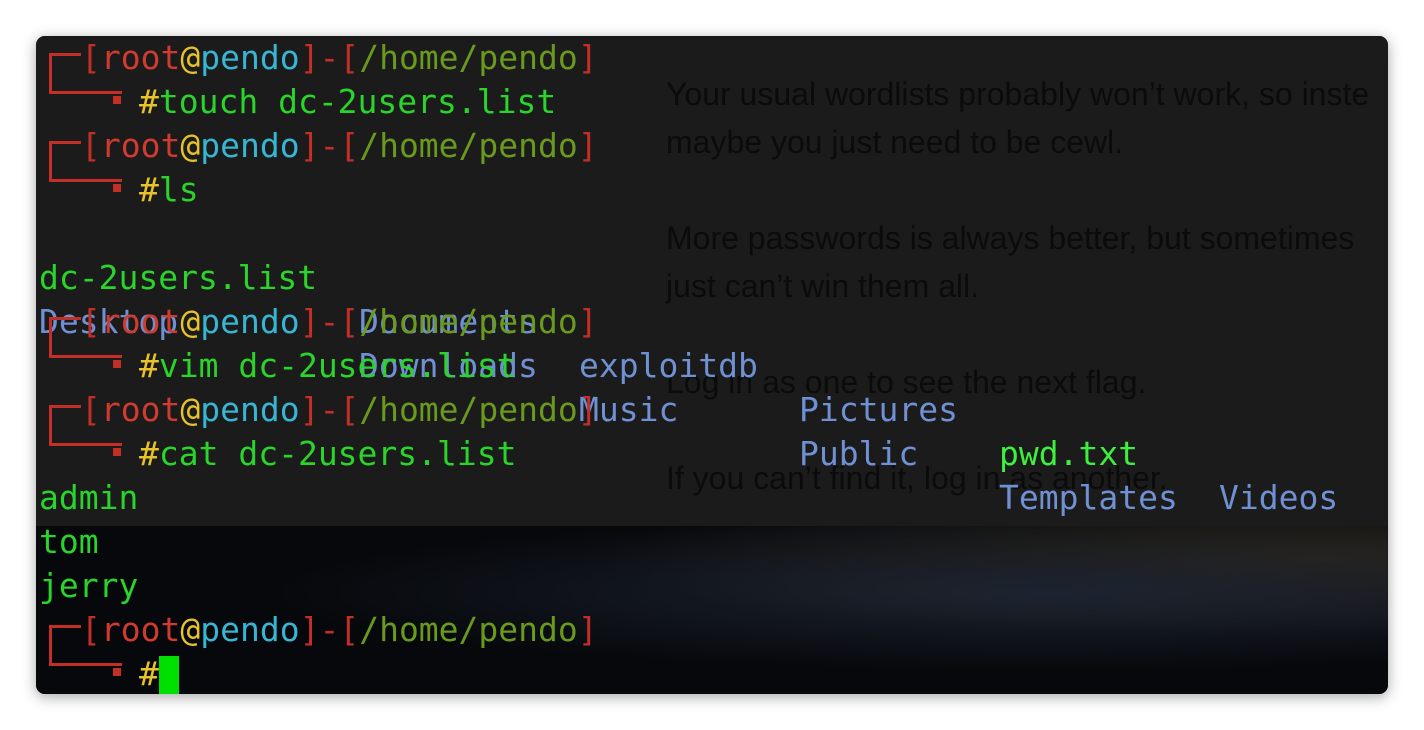 This screenshot has width=1424, height=730. What do you see at coordinates (1088, 497) in the screenshot?
I see `ls-entry-dir: Templates` at bounding box center [1088, 497].